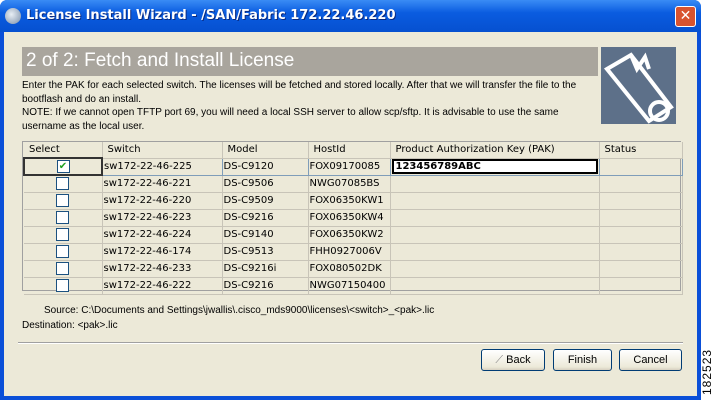 The image size is (717, 402). Describe the element at coordinates (650, 360) in the screenshot. I see `cancel-button: Cancel` at that location.